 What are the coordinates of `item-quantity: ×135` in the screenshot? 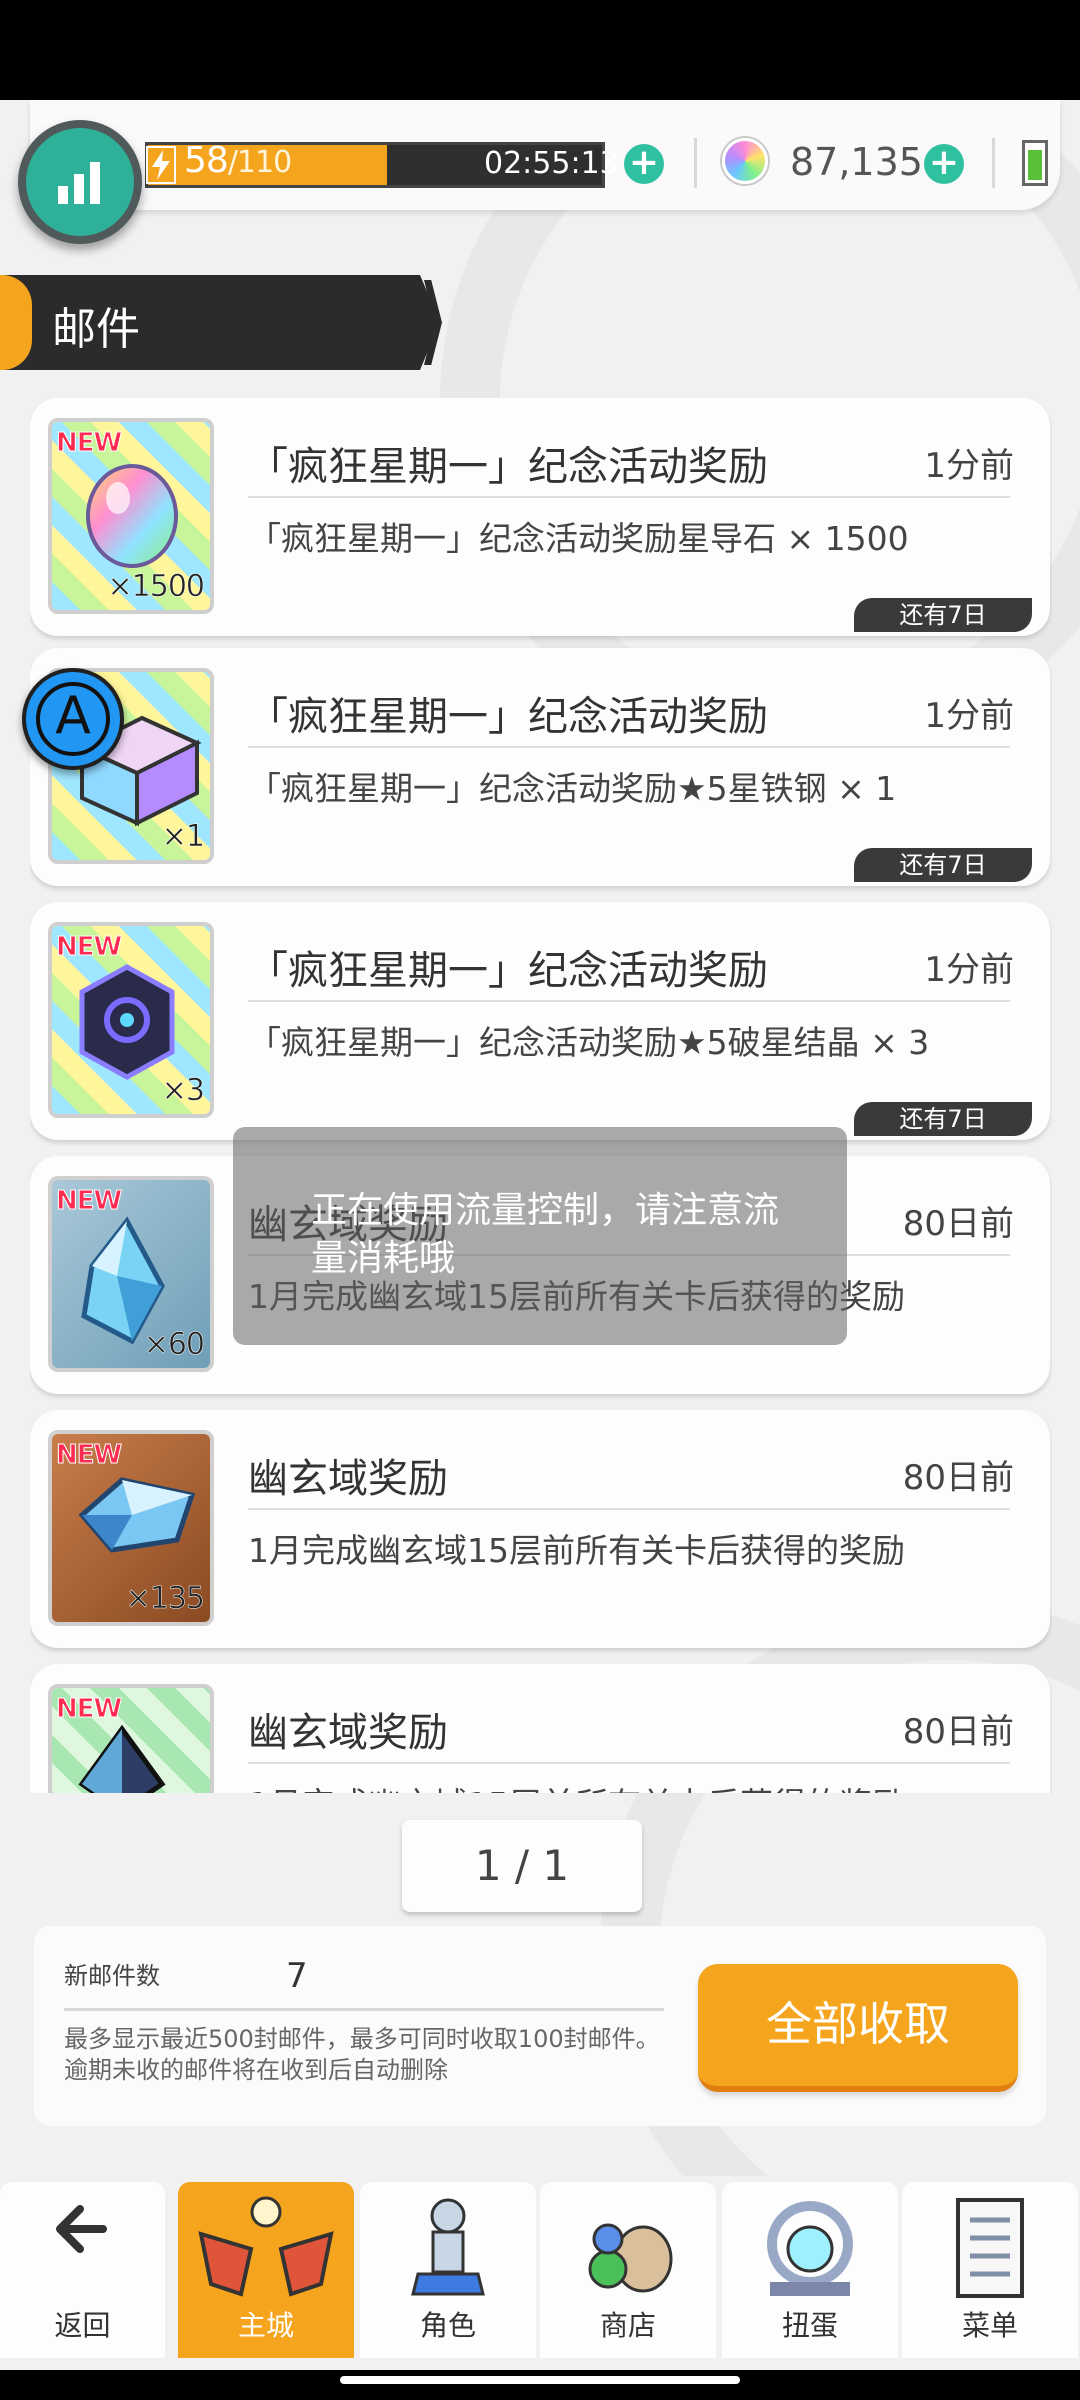 It's located at (165, 1599).